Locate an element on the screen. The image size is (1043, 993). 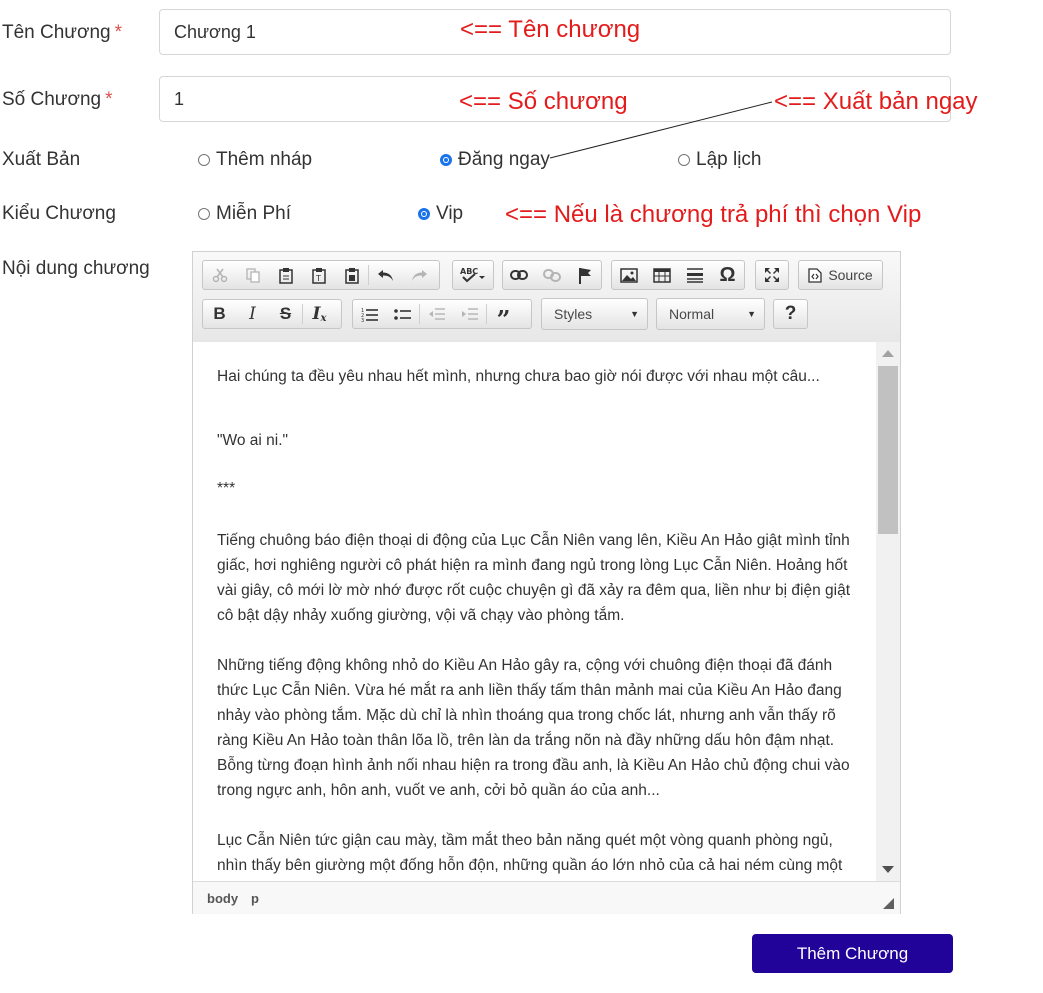
radio-label: Thêm nháp is located at coordinates (264, 159).